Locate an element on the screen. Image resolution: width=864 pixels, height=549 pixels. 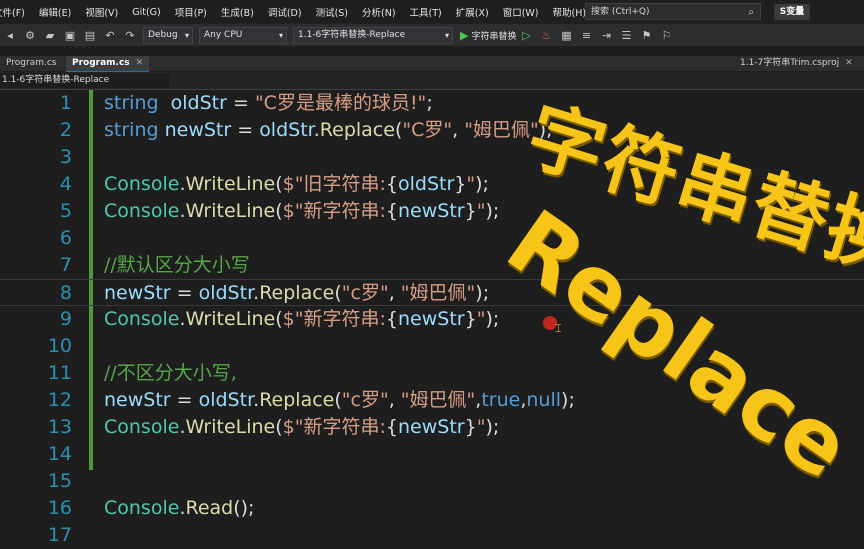
code-token: //默认区分大小写 is located at coordinates (177, 265).